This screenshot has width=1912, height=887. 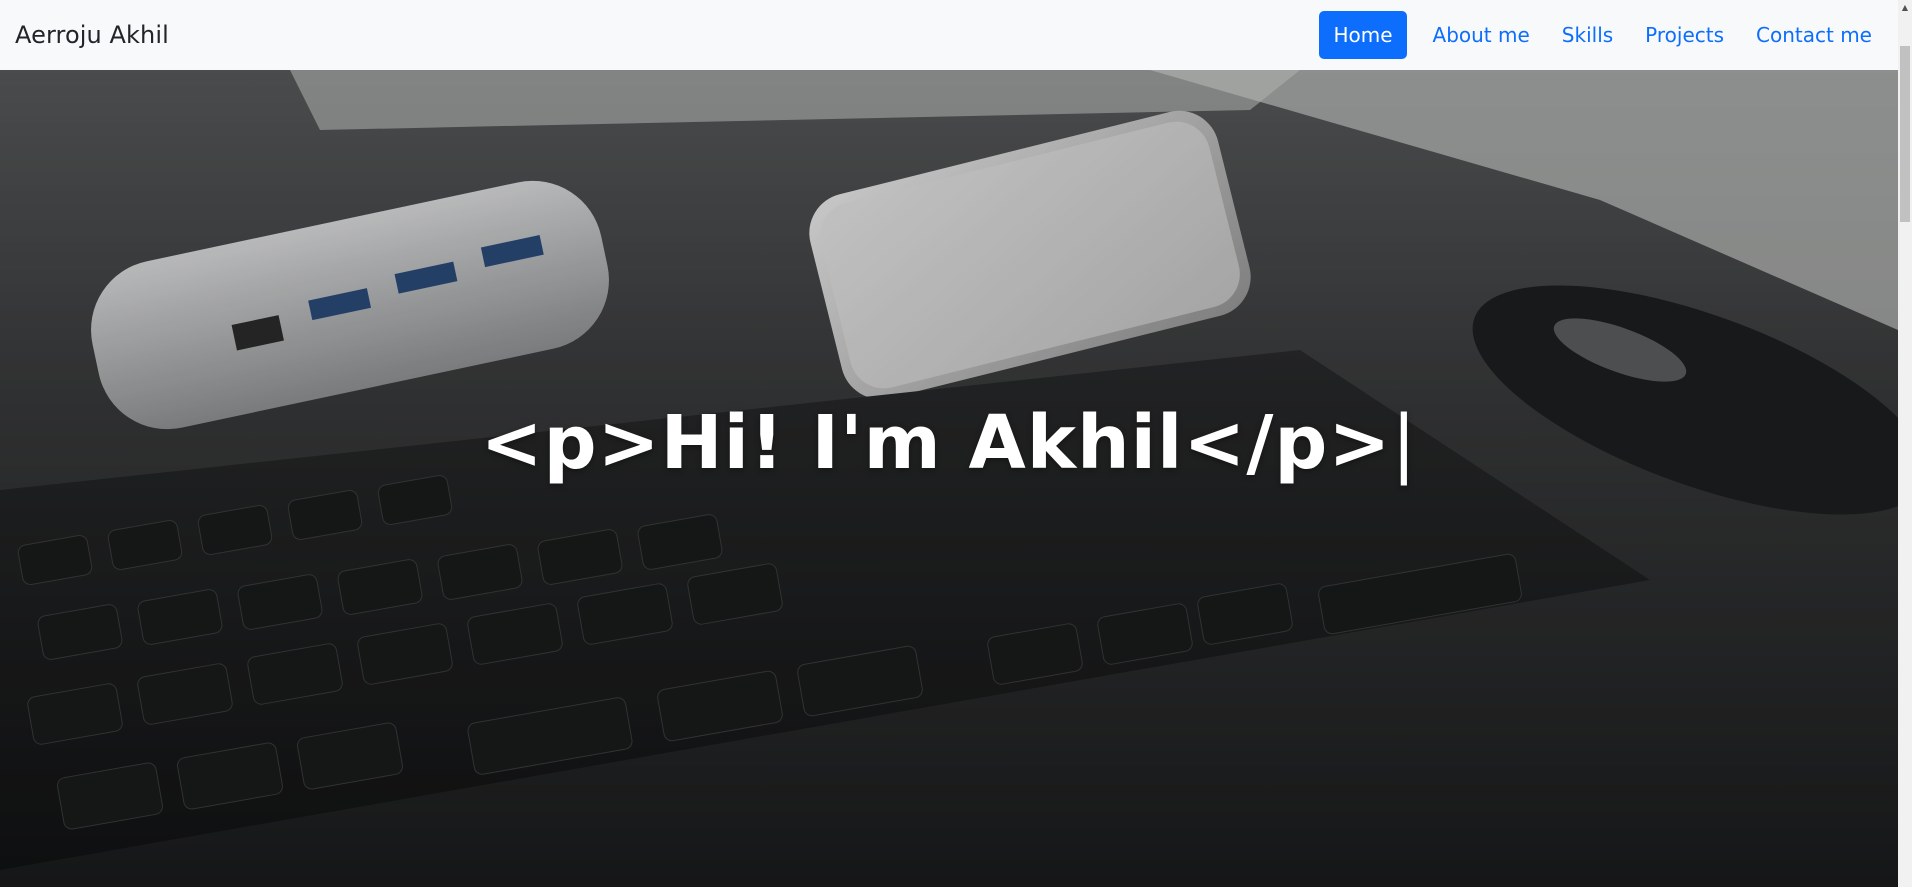 What do you see at coordinates (1684, 35) in the screenshot?
I see `nav-link-projects: Projects` at bounding box center [1684, 35].